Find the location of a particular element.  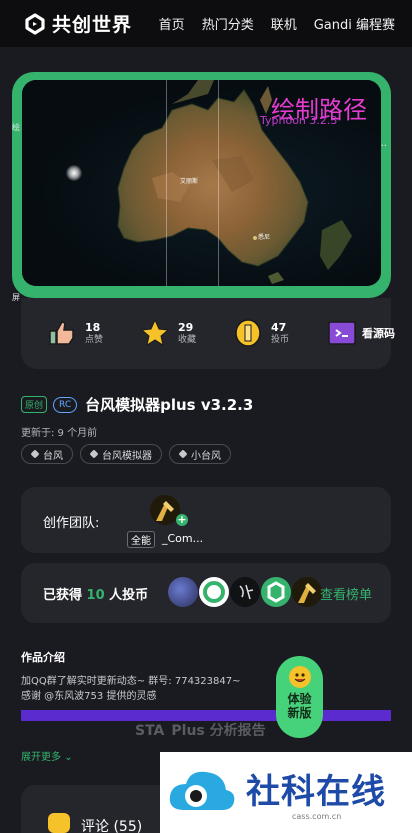

view-code-button: 看源码 is located at coordinates (361, 333).